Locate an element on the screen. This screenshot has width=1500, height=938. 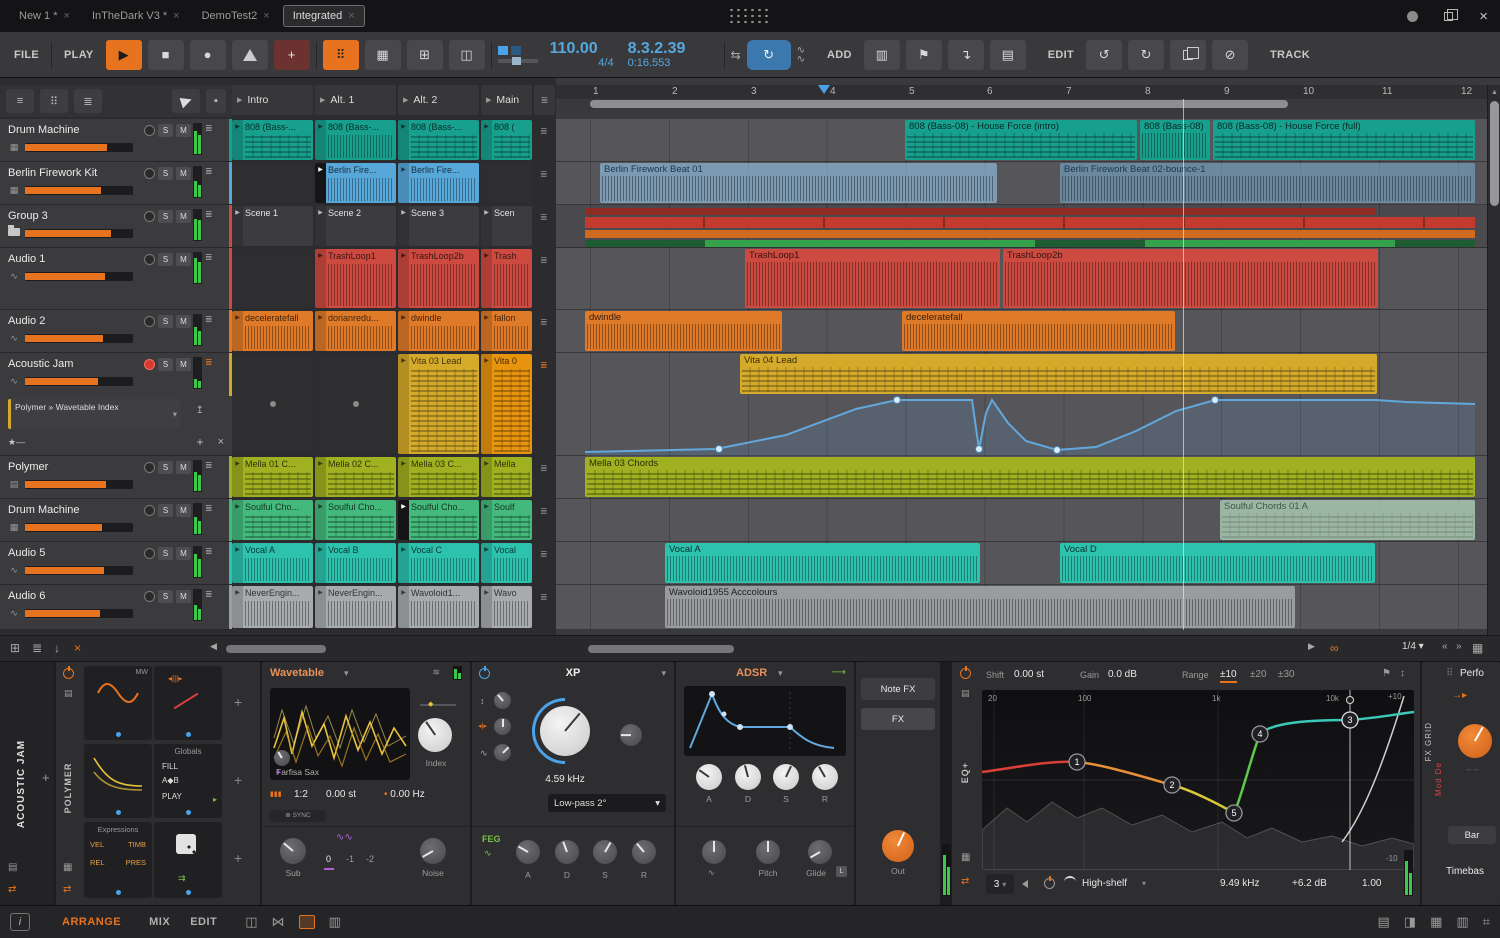
clip-cell: ▶ Soulf is located at coordinates (506, 520).